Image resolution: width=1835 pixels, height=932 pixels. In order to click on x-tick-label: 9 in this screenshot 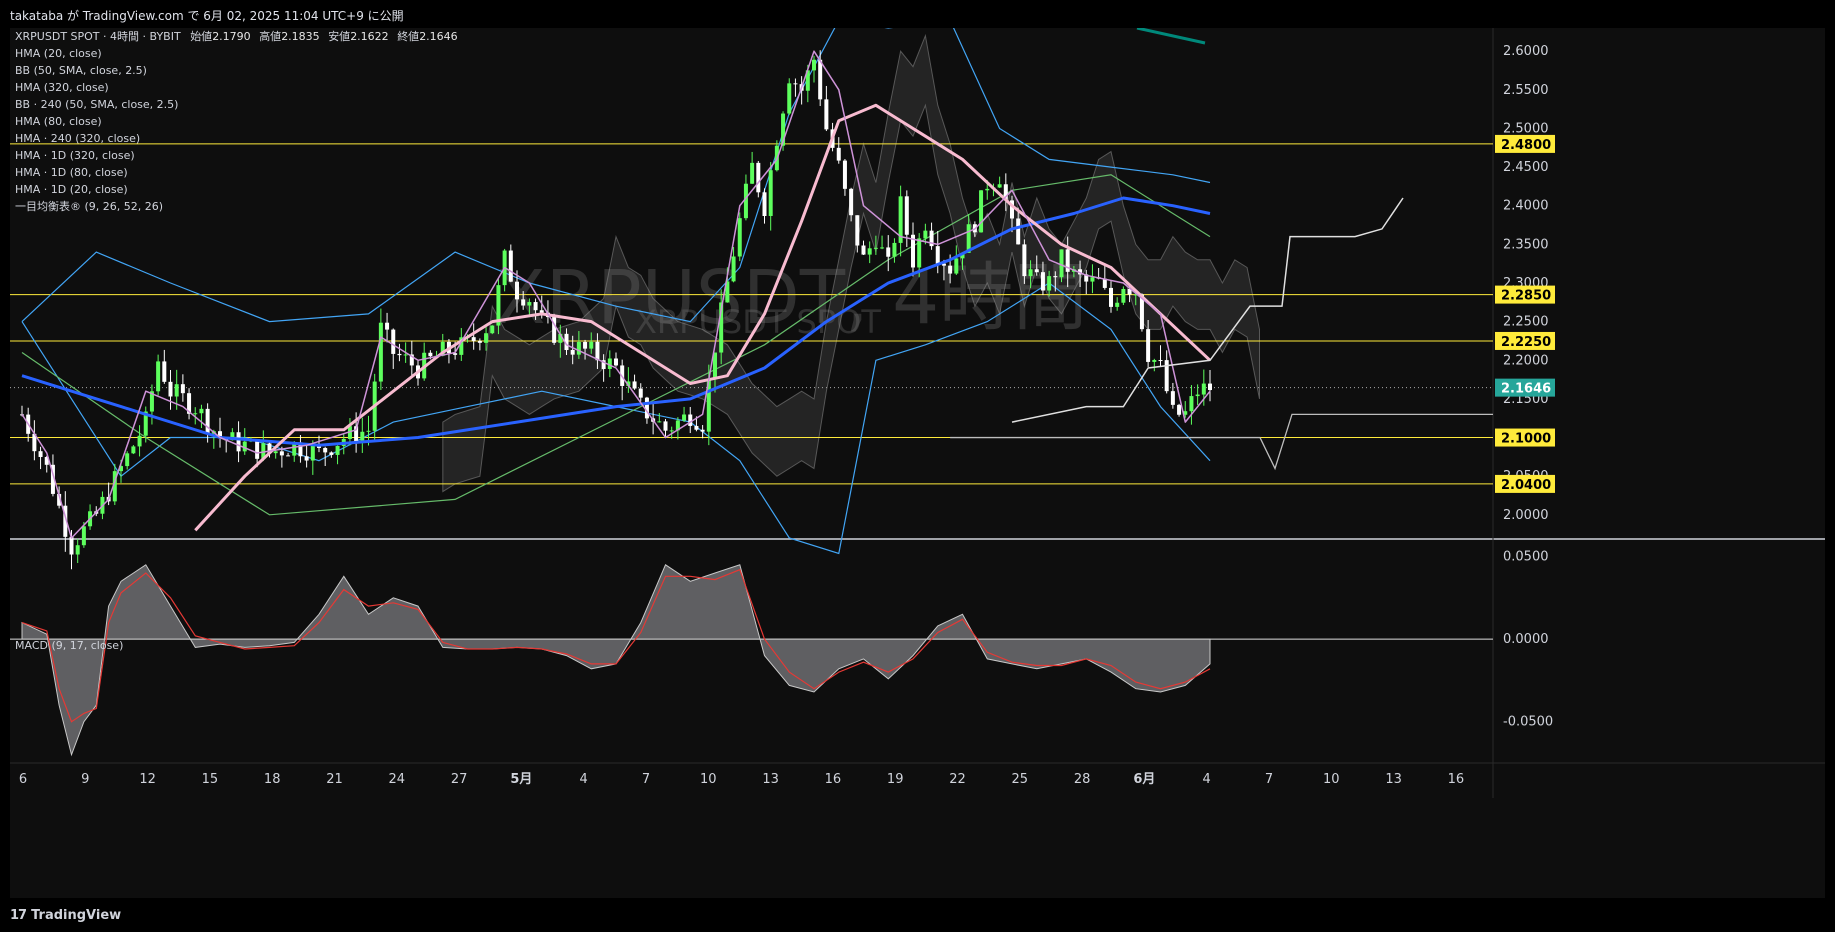, I will do `click(85, 779)`.